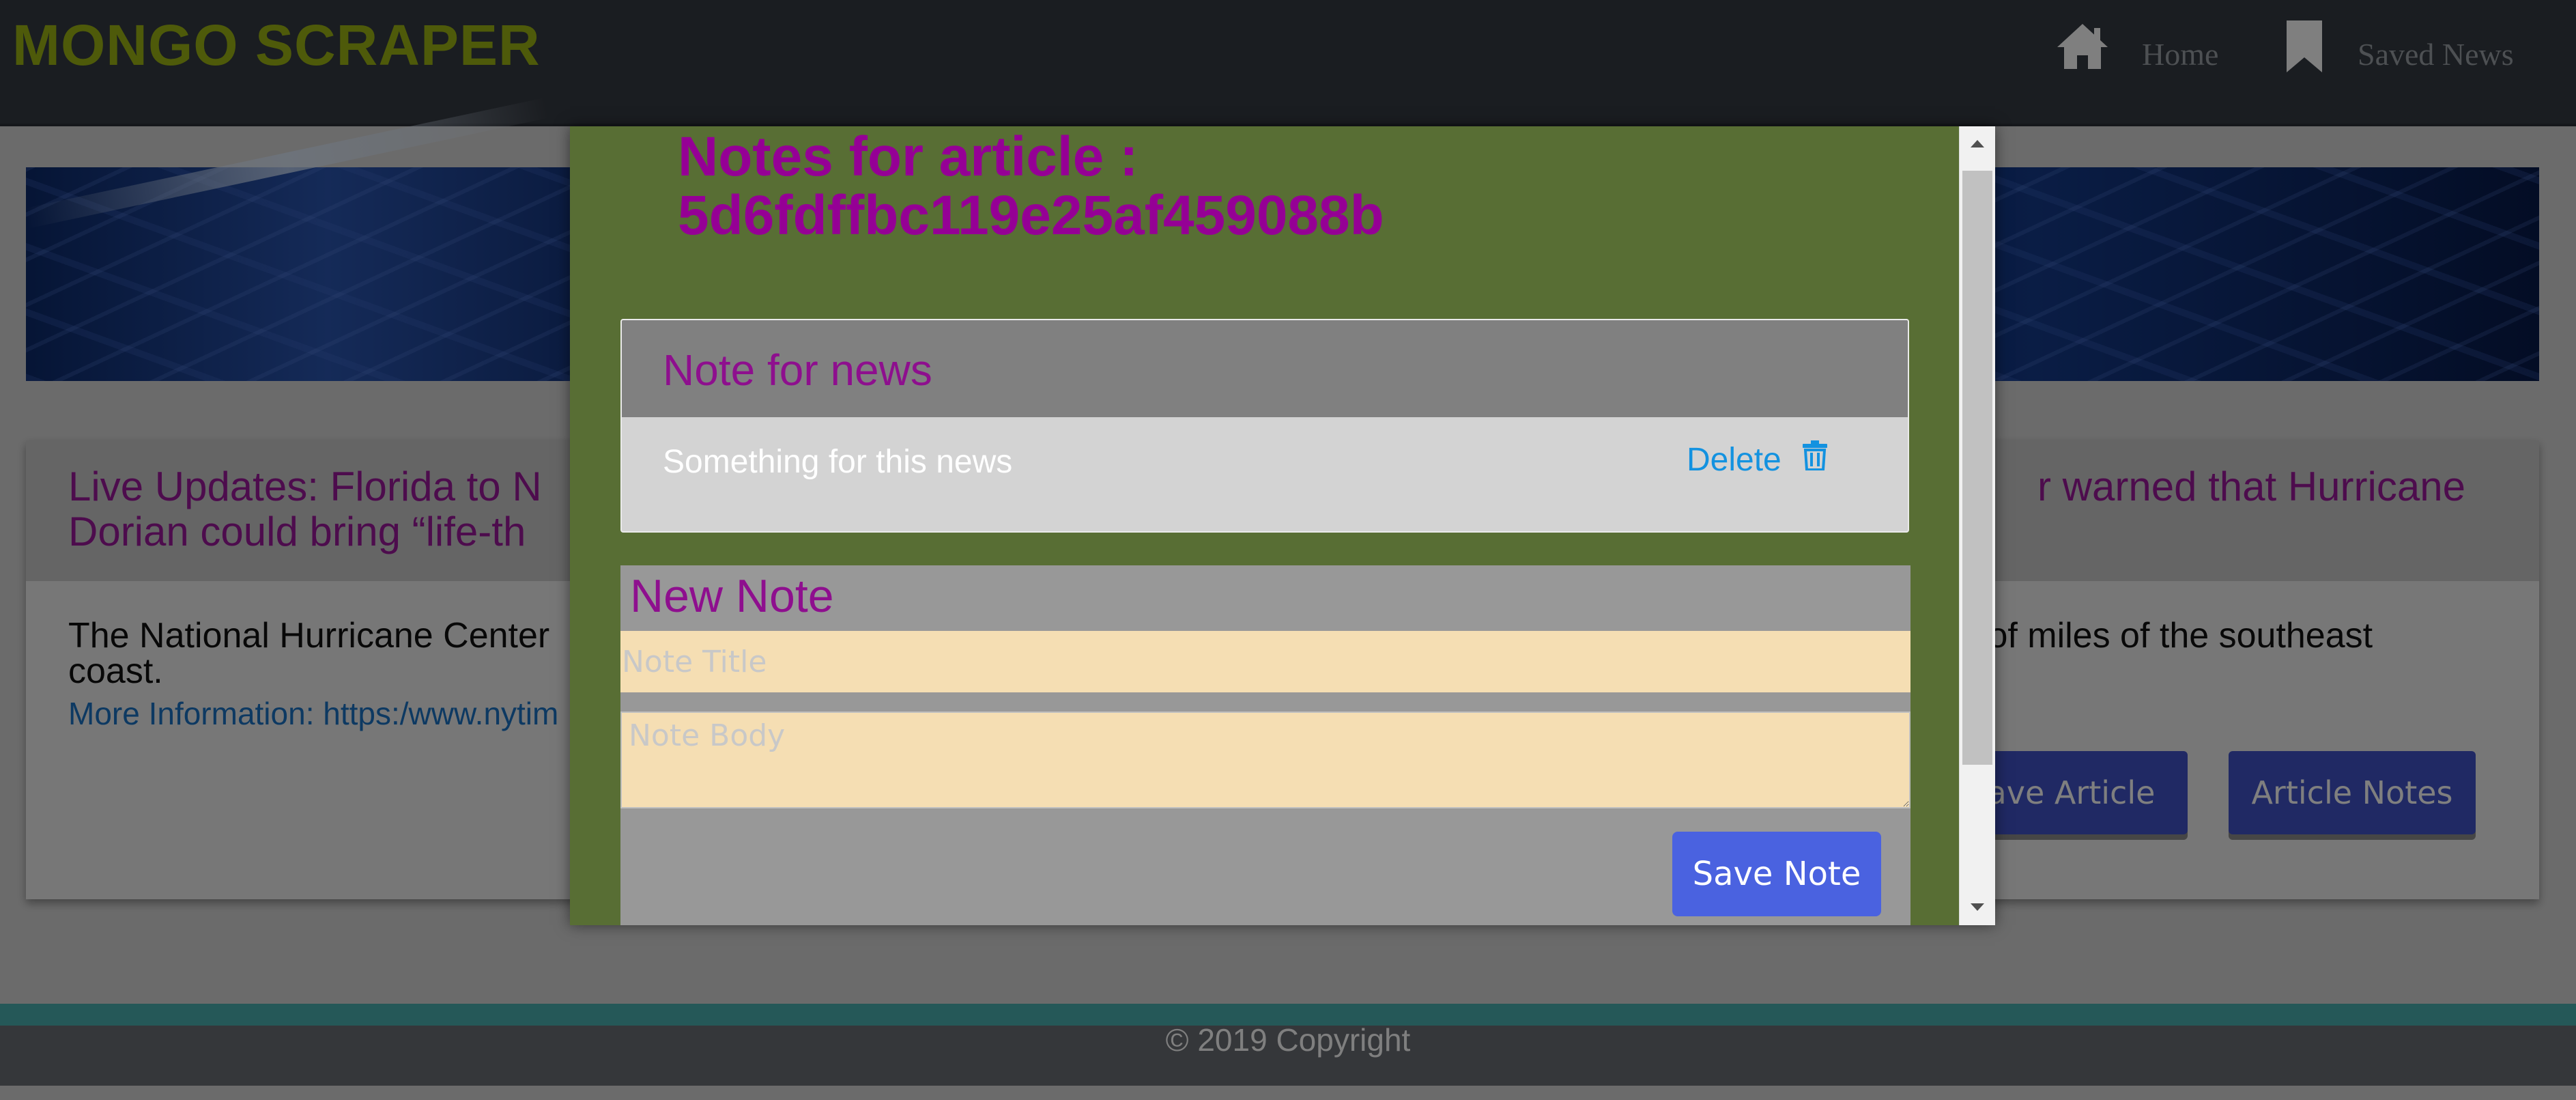  I want to click on modal-scrollbar, so click(1977, 525).